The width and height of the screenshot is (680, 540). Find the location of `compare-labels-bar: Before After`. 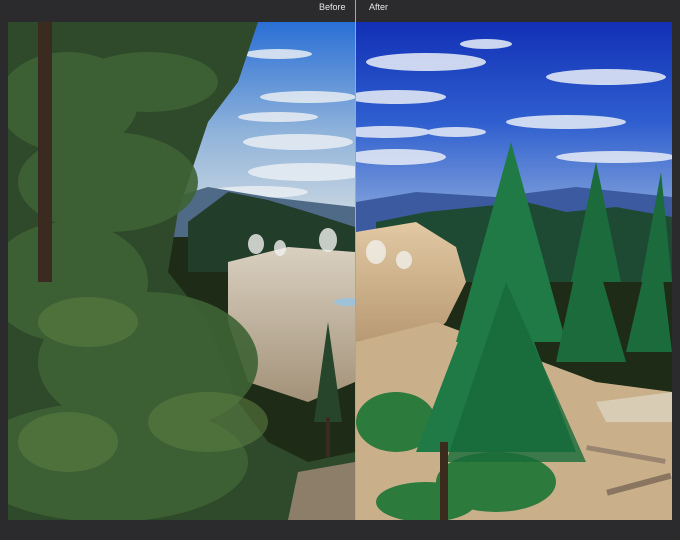

compare-labels-bar: Before After is located at coordinates (340, 8).